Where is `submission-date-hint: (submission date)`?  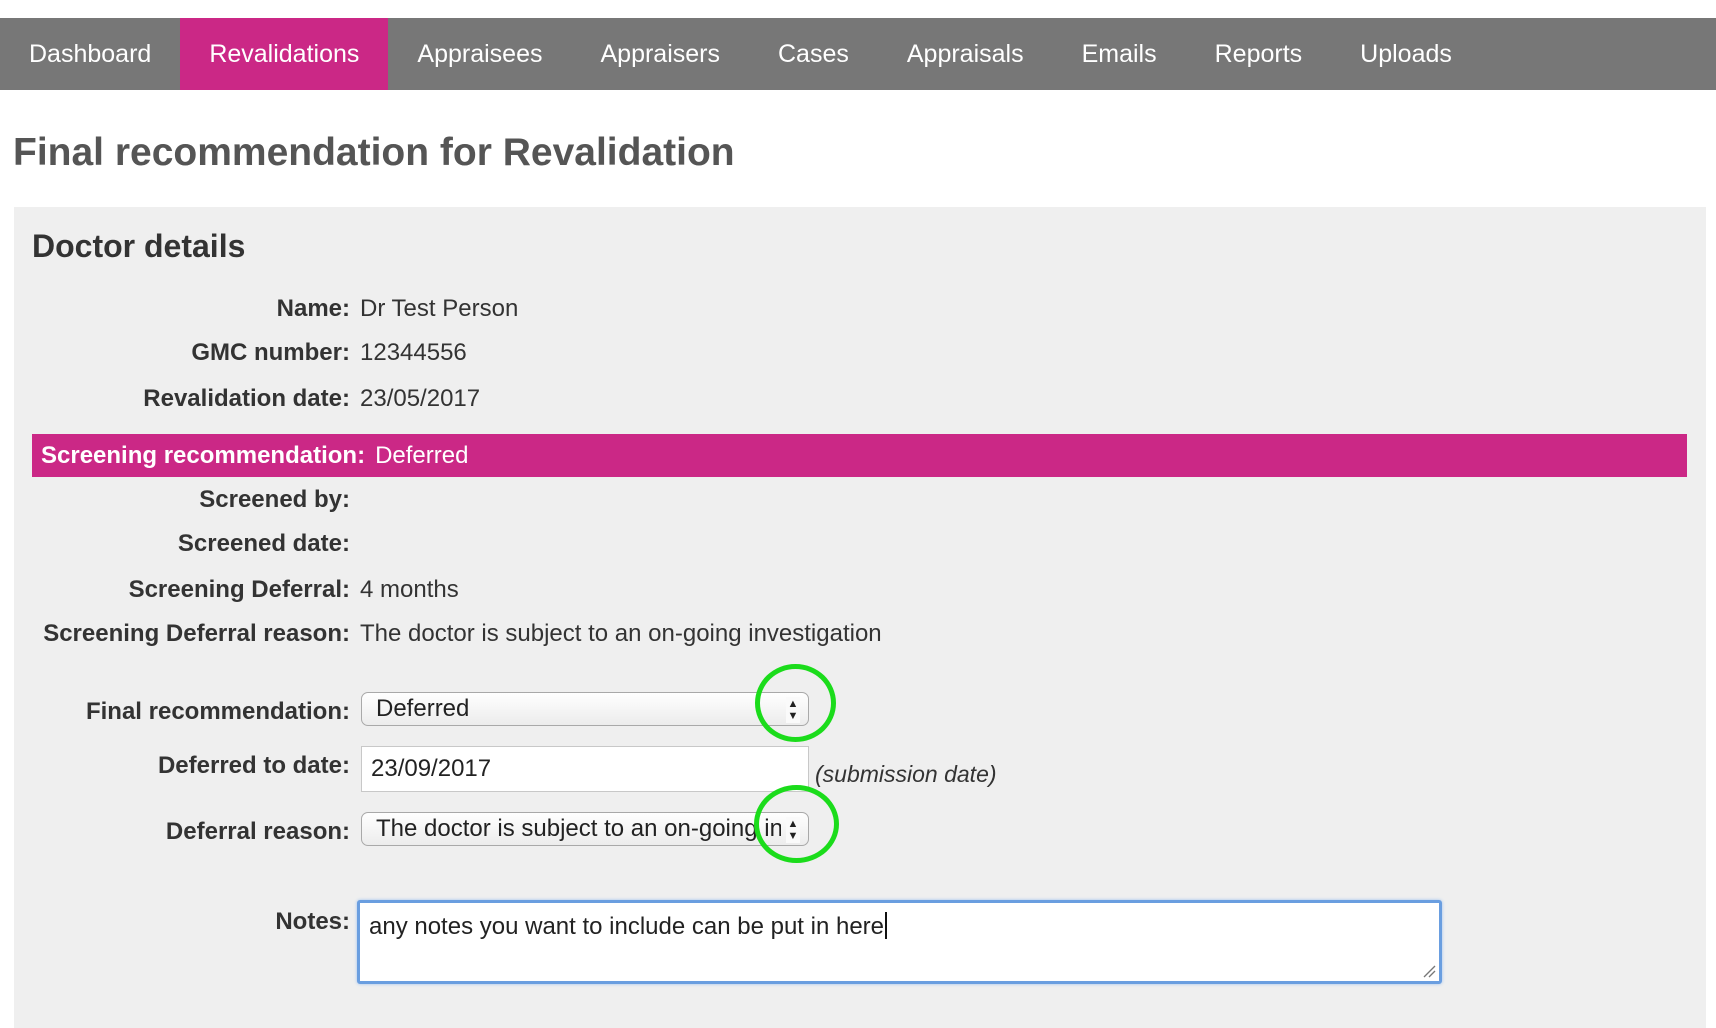 submission-date-hint: (submission date) is located at coordinates (906, 774).